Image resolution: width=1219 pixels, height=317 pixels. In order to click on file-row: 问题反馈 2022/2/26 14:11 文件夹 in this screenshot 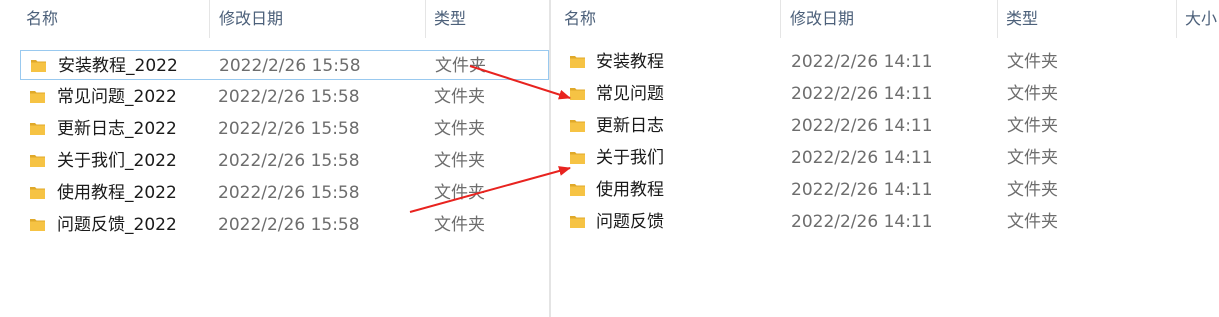, I will do `click(885, 222)`.